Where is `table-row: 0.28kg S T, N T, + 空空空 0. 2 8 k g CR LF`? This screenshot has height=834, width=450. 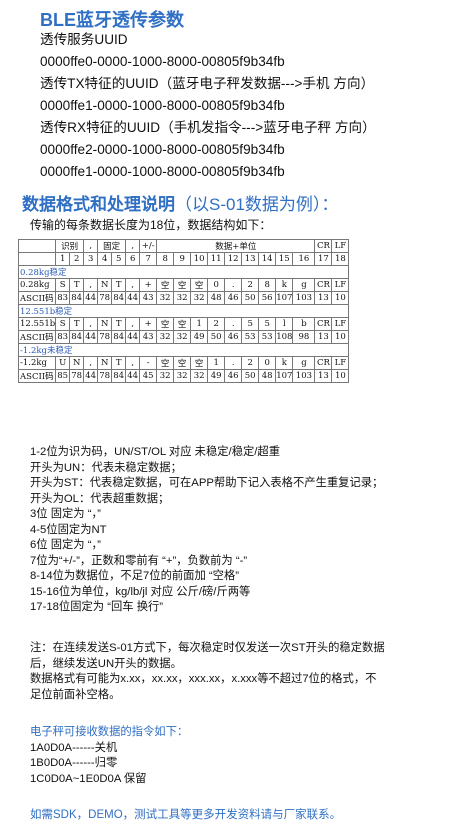
table-row: 0.28kg S T, N T, + 空空空 0. 2 8 k g CR LF is located at coordinates (183, 284).